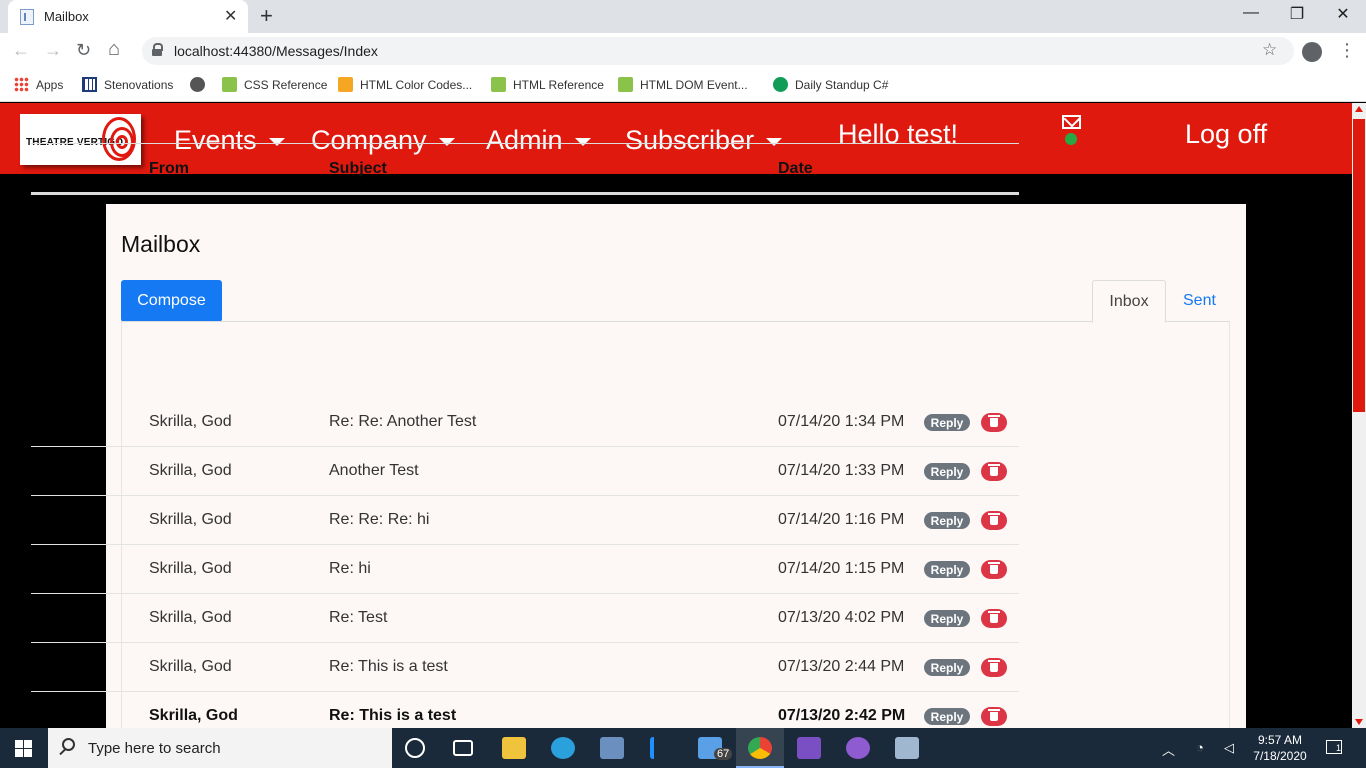 The image size is (1366, 768). What do you see at coordinates (53, 50) in the screenshot?
I see `forward-icon: →` at bounding box center [53, 50].